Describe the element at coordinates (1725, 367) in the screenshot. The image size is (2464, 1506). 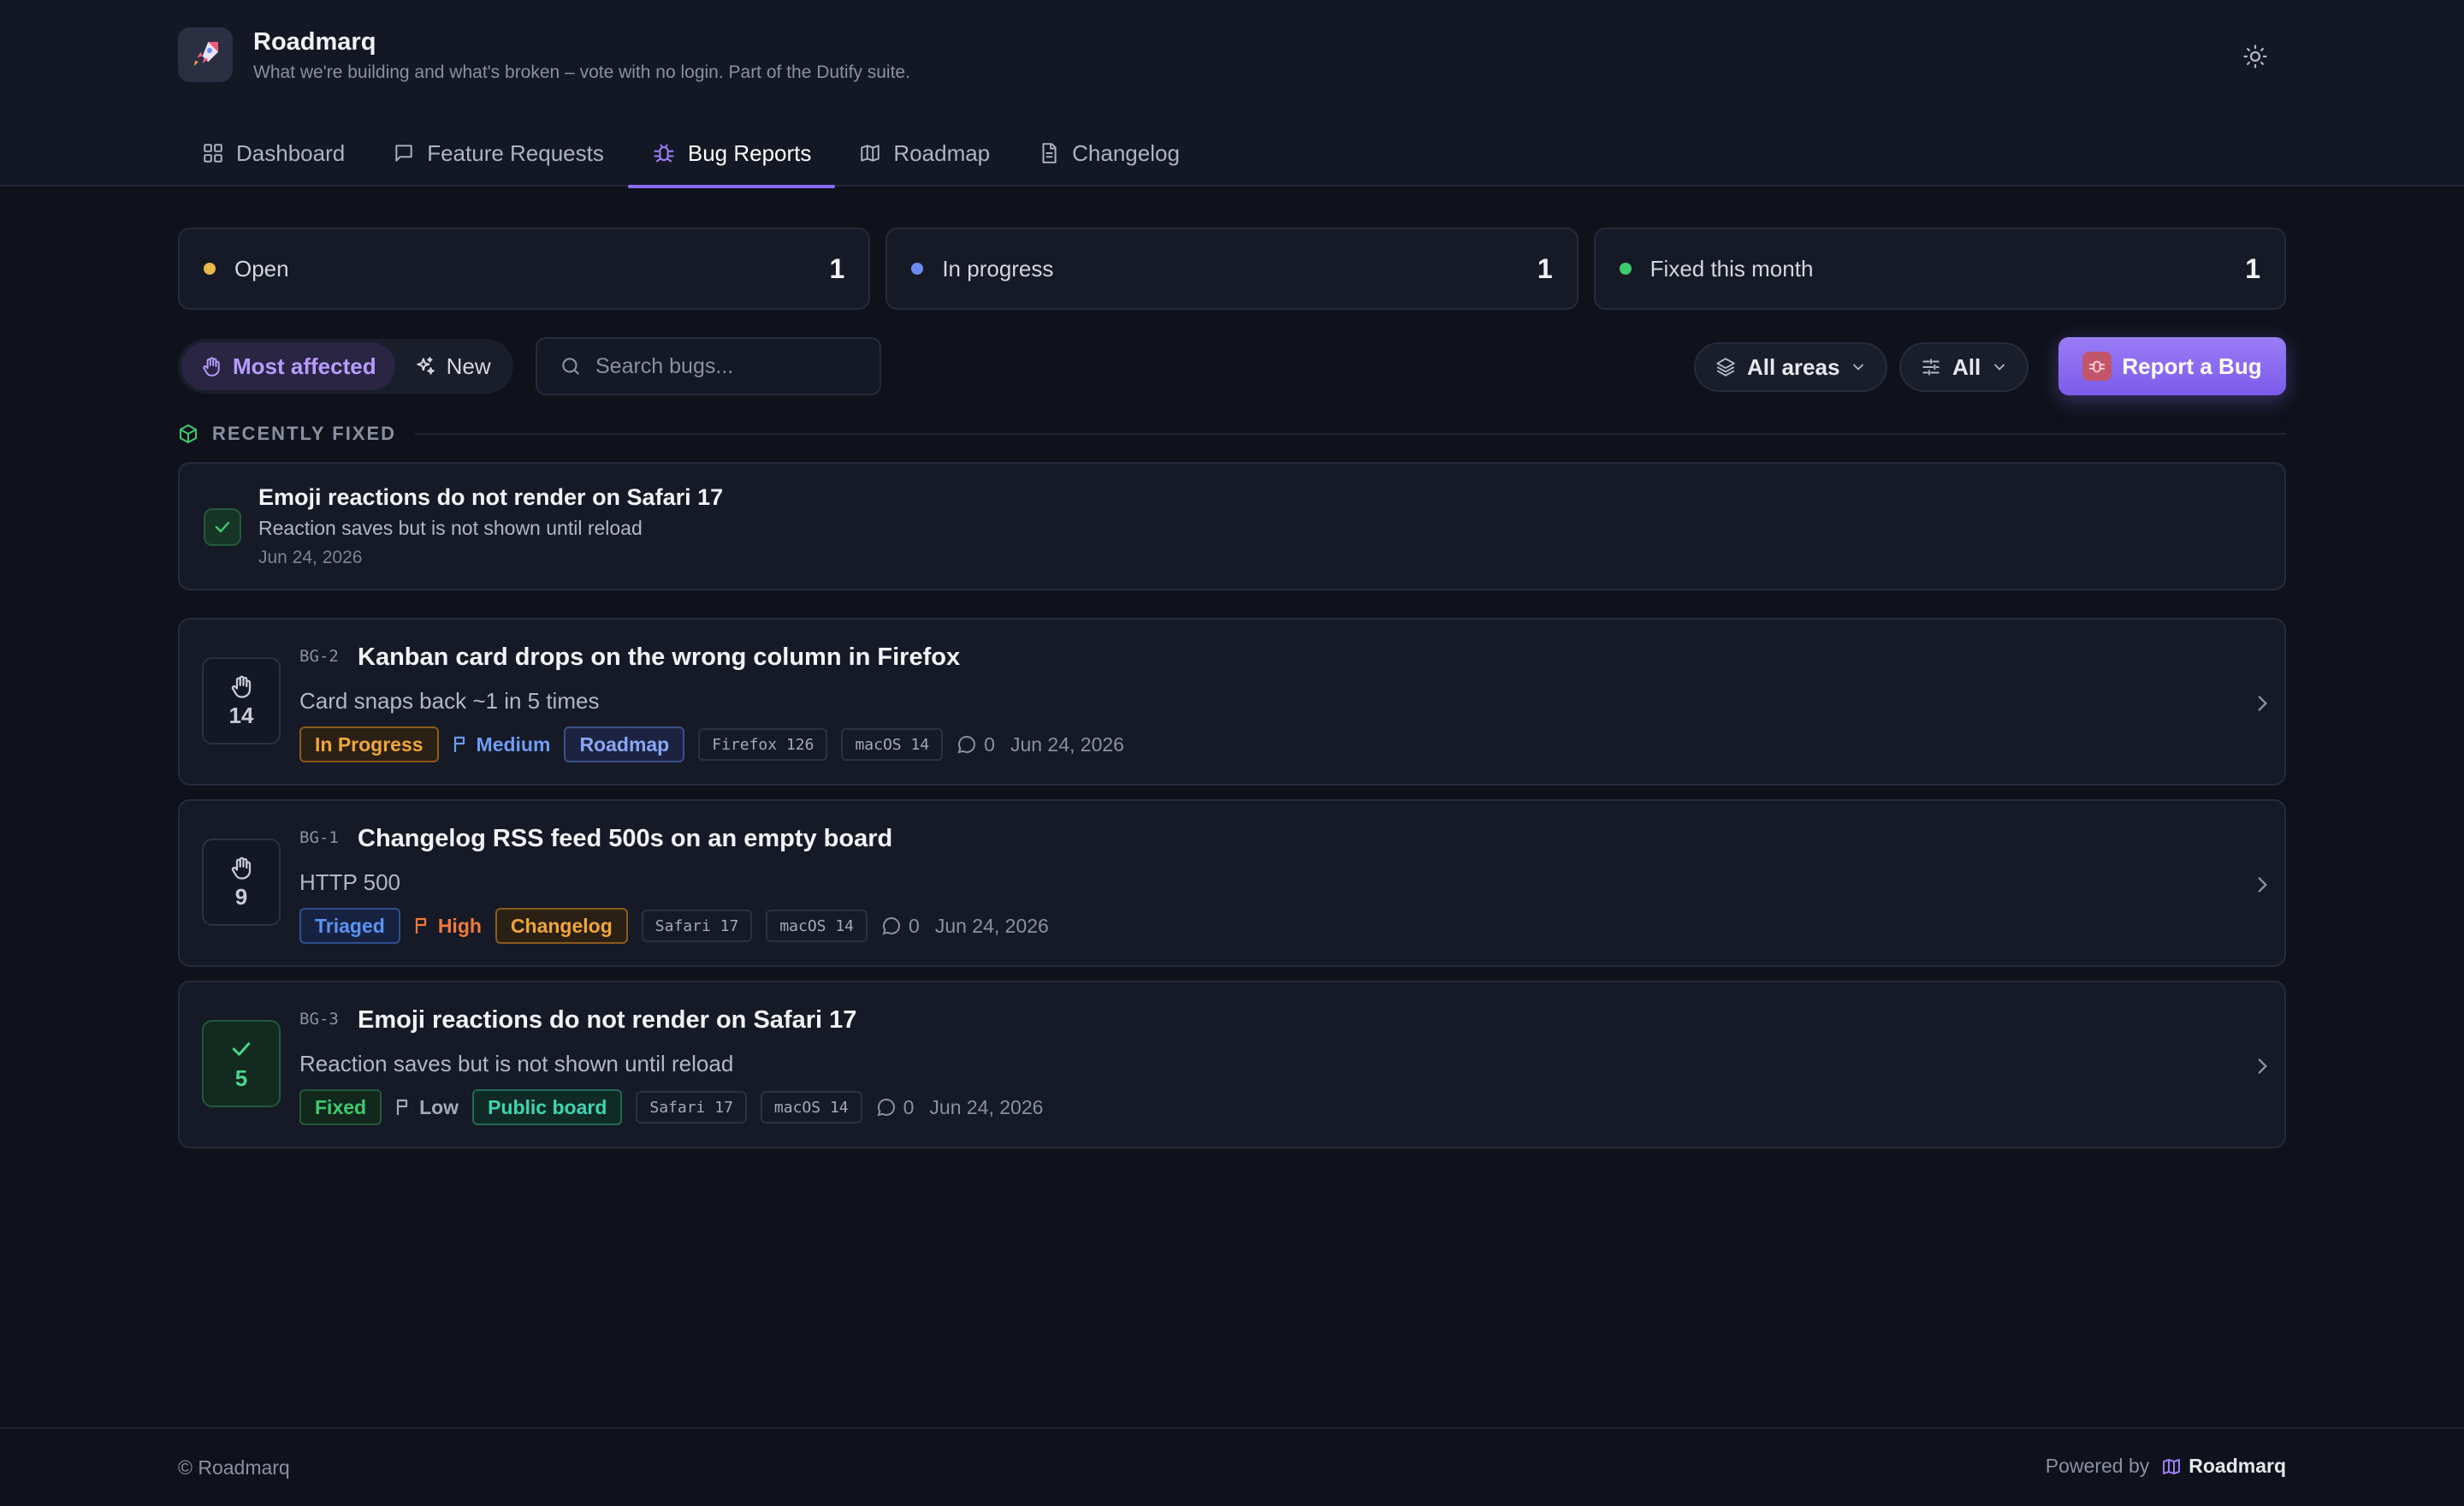
I see `layers-icon` at that location.